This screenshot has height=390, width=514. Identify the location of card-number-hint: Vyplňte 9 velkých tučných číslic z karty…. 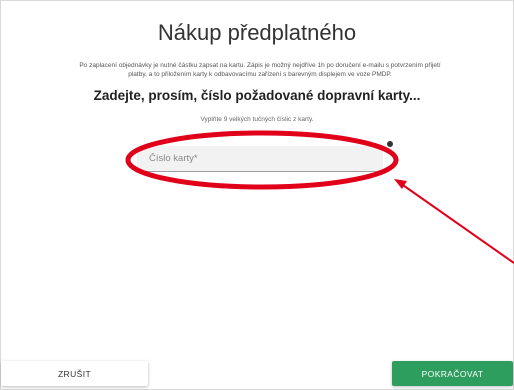
(257, 119).